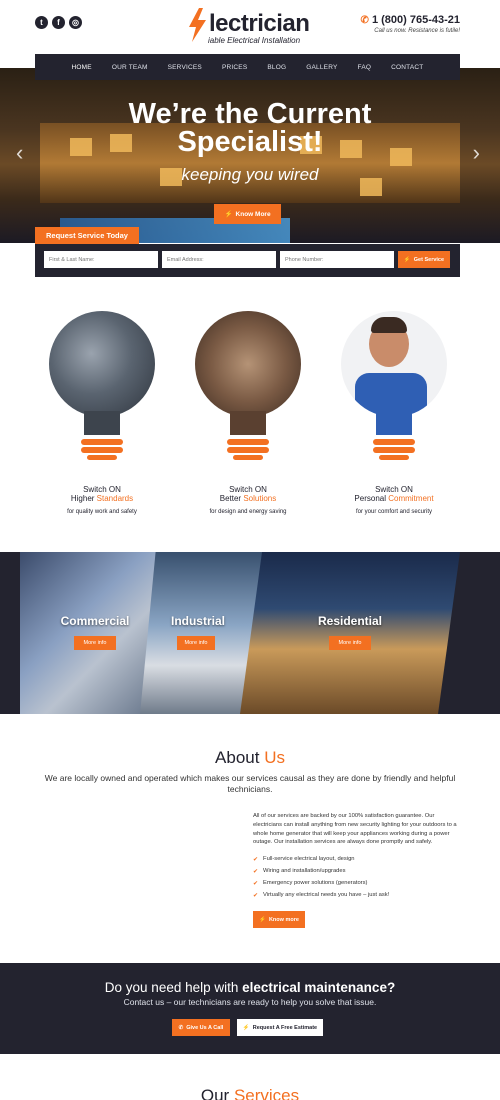  I want to click on feature-caption: for design and energy saving, so click(248, 512).